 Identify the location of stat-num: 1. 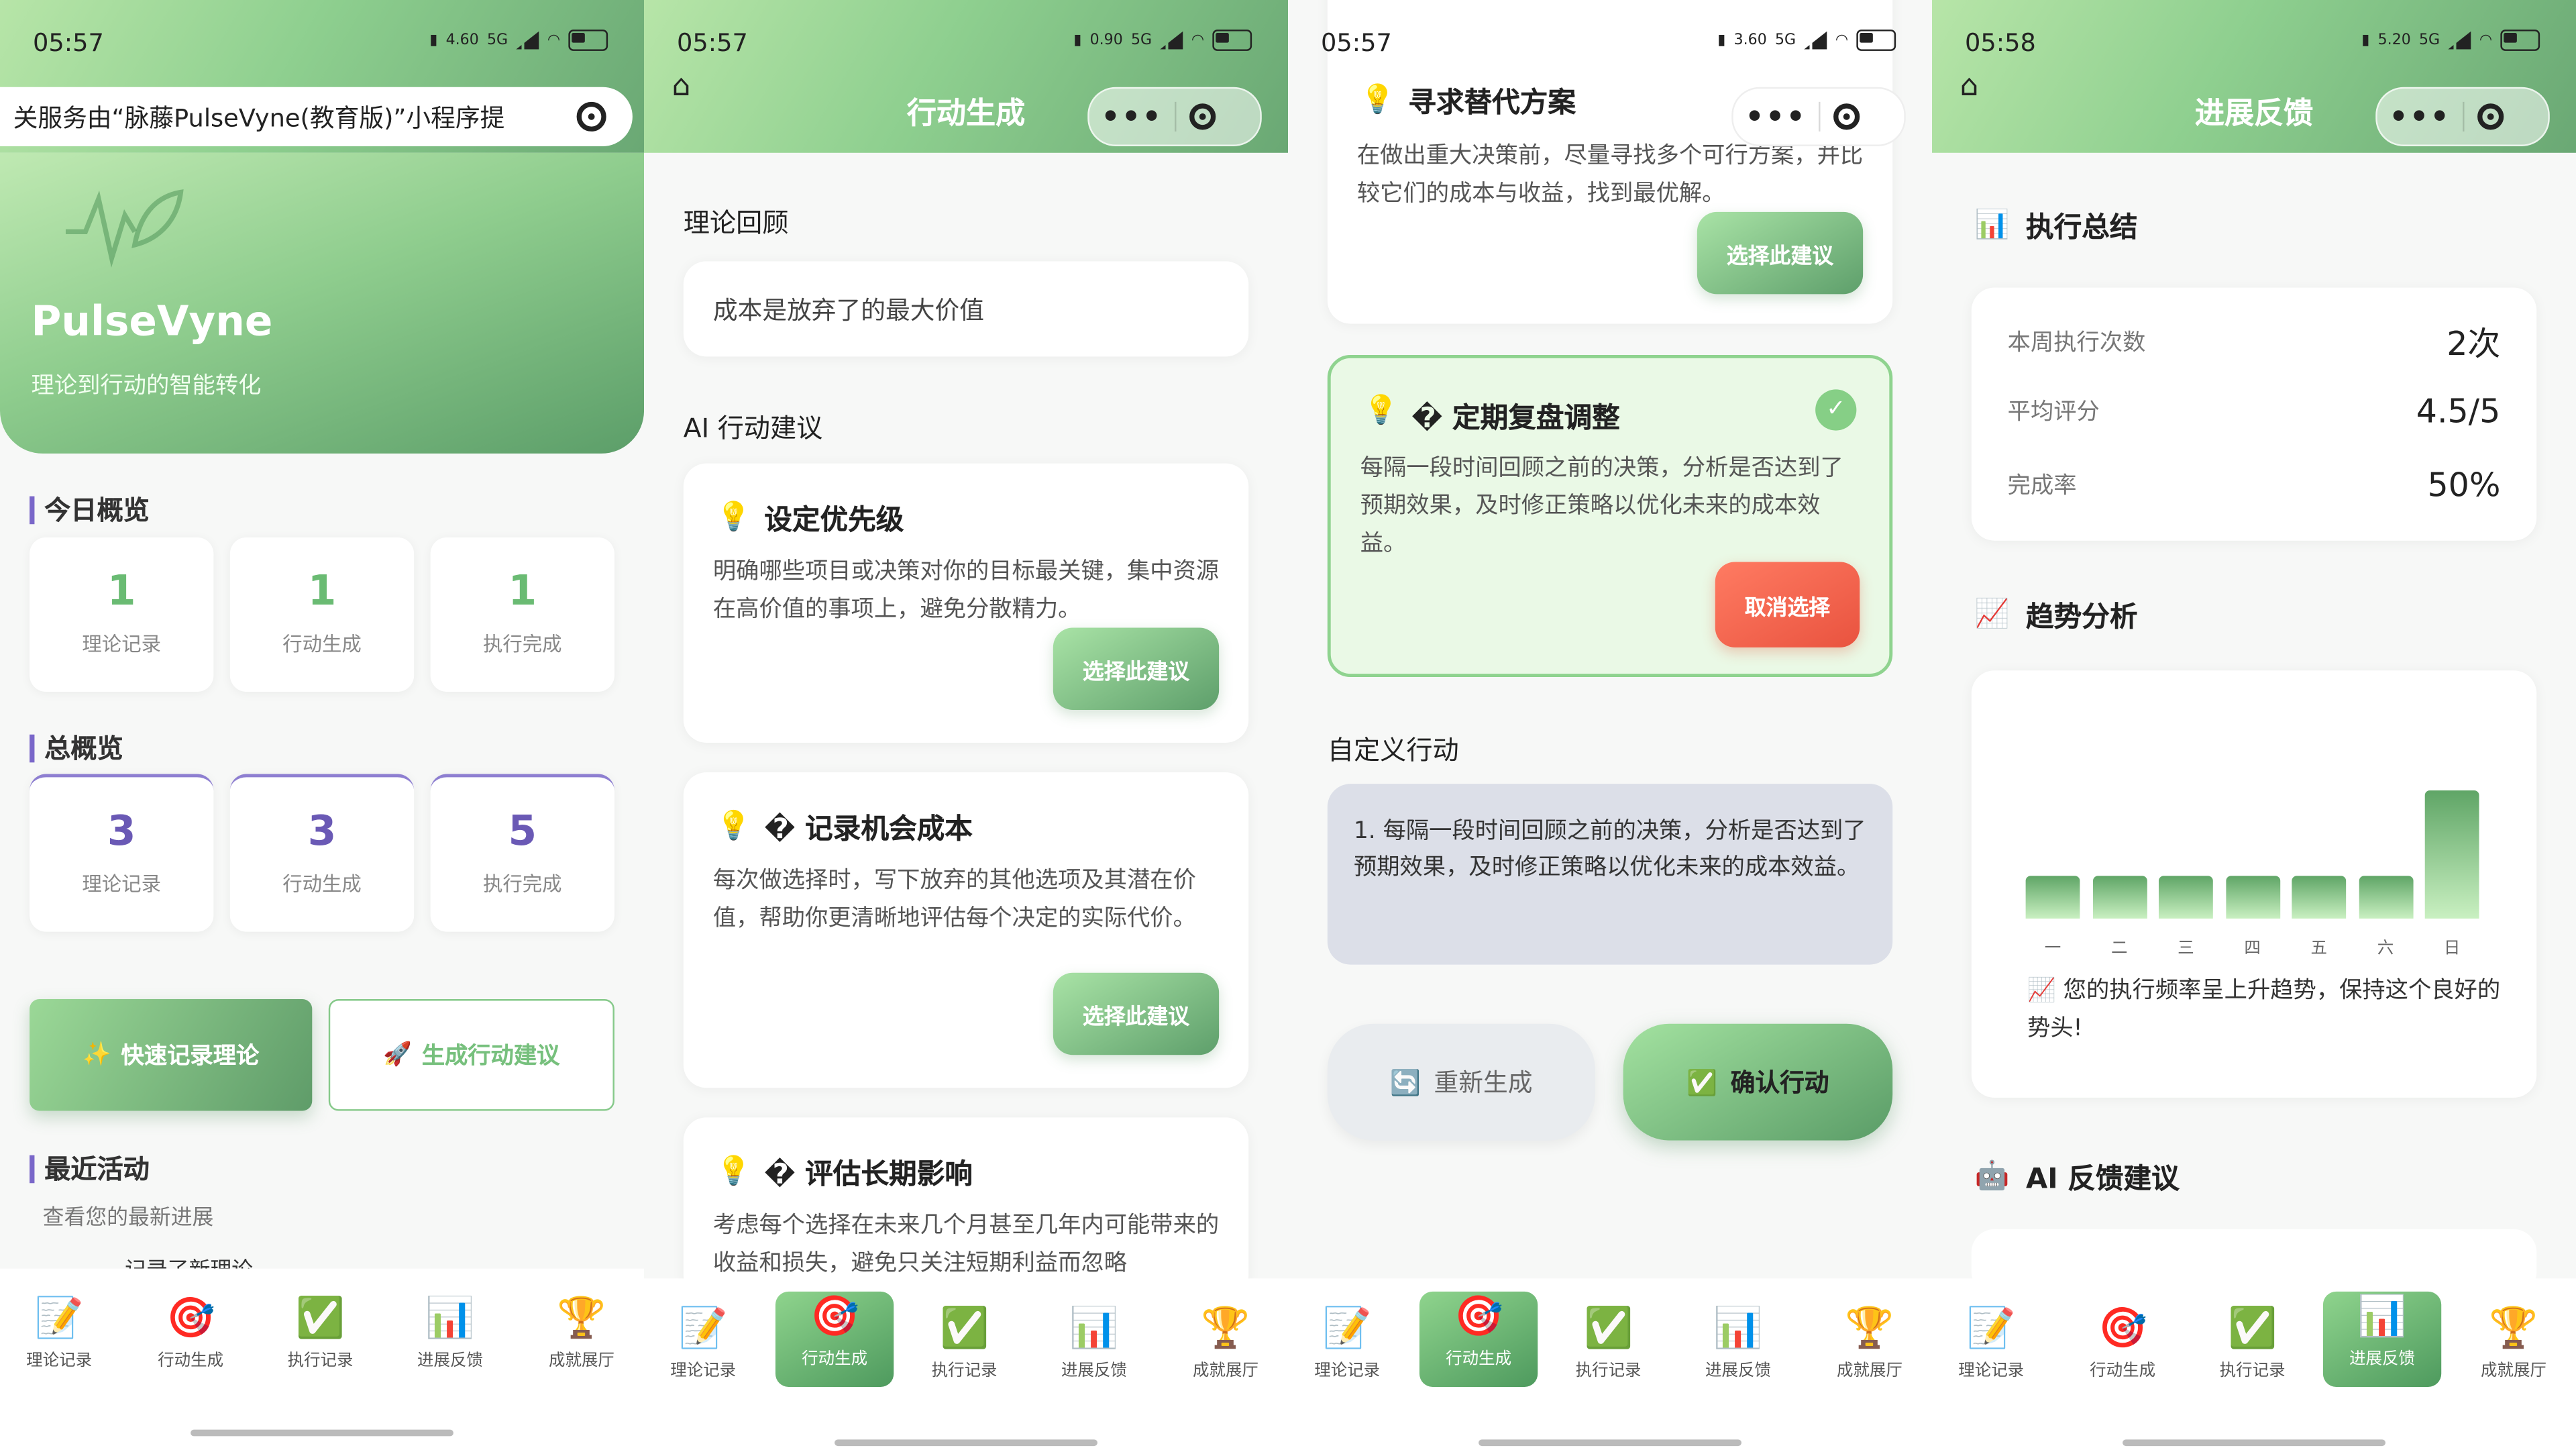
(121, 590).